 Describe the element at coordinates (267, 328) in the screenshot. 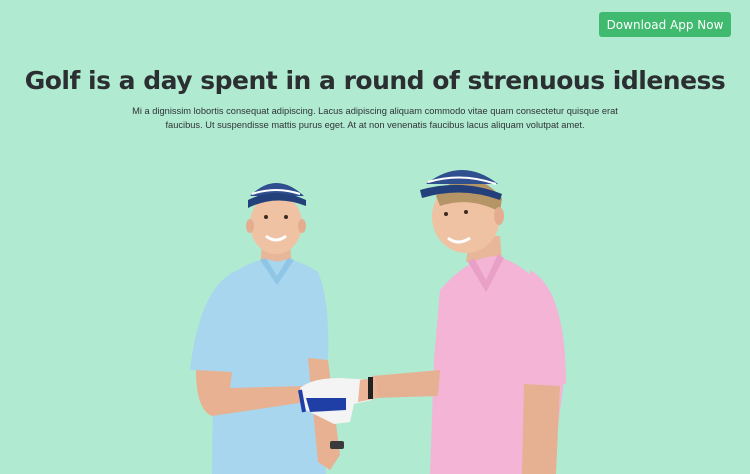

I see `golfer-left` at that location.